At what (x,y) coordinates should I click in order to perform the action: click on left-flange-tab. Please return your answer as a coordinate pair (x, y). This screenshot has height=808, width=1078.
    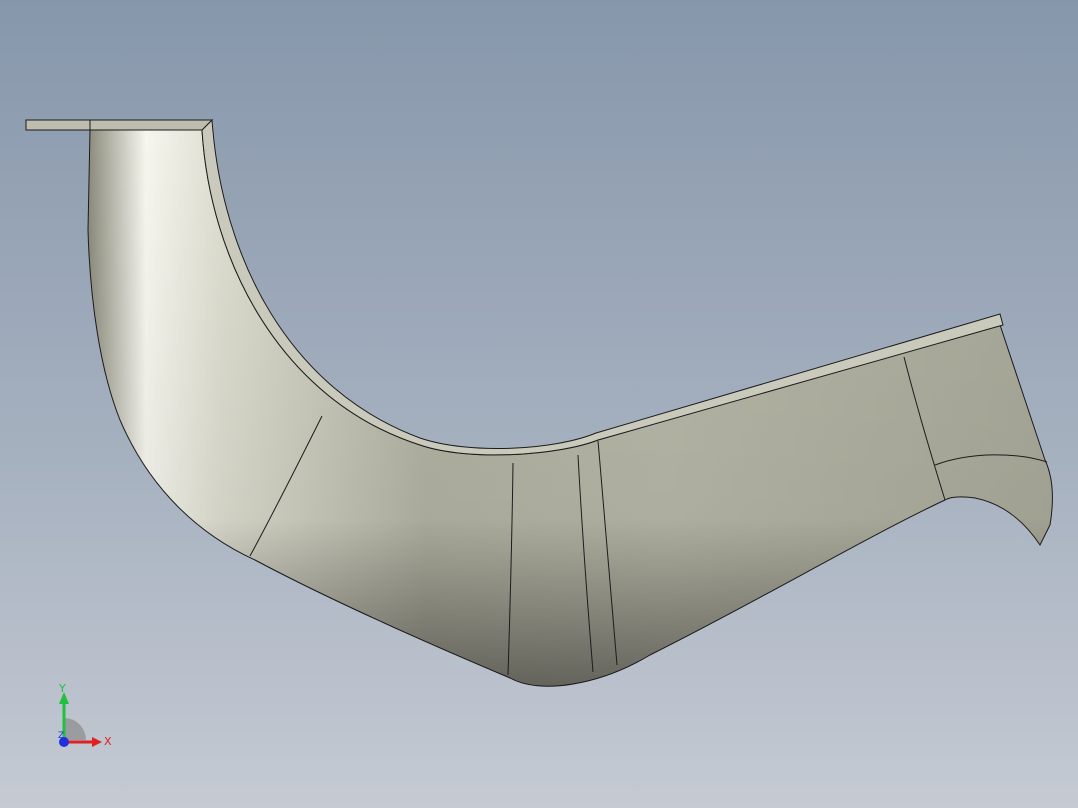
    Looking at the image, I should click on (119, 125).